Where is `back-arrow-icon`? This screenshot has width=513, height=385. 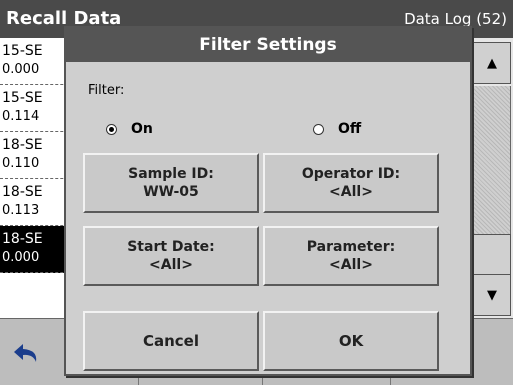
back-arrow-icon is located at coordinates (25, 353).